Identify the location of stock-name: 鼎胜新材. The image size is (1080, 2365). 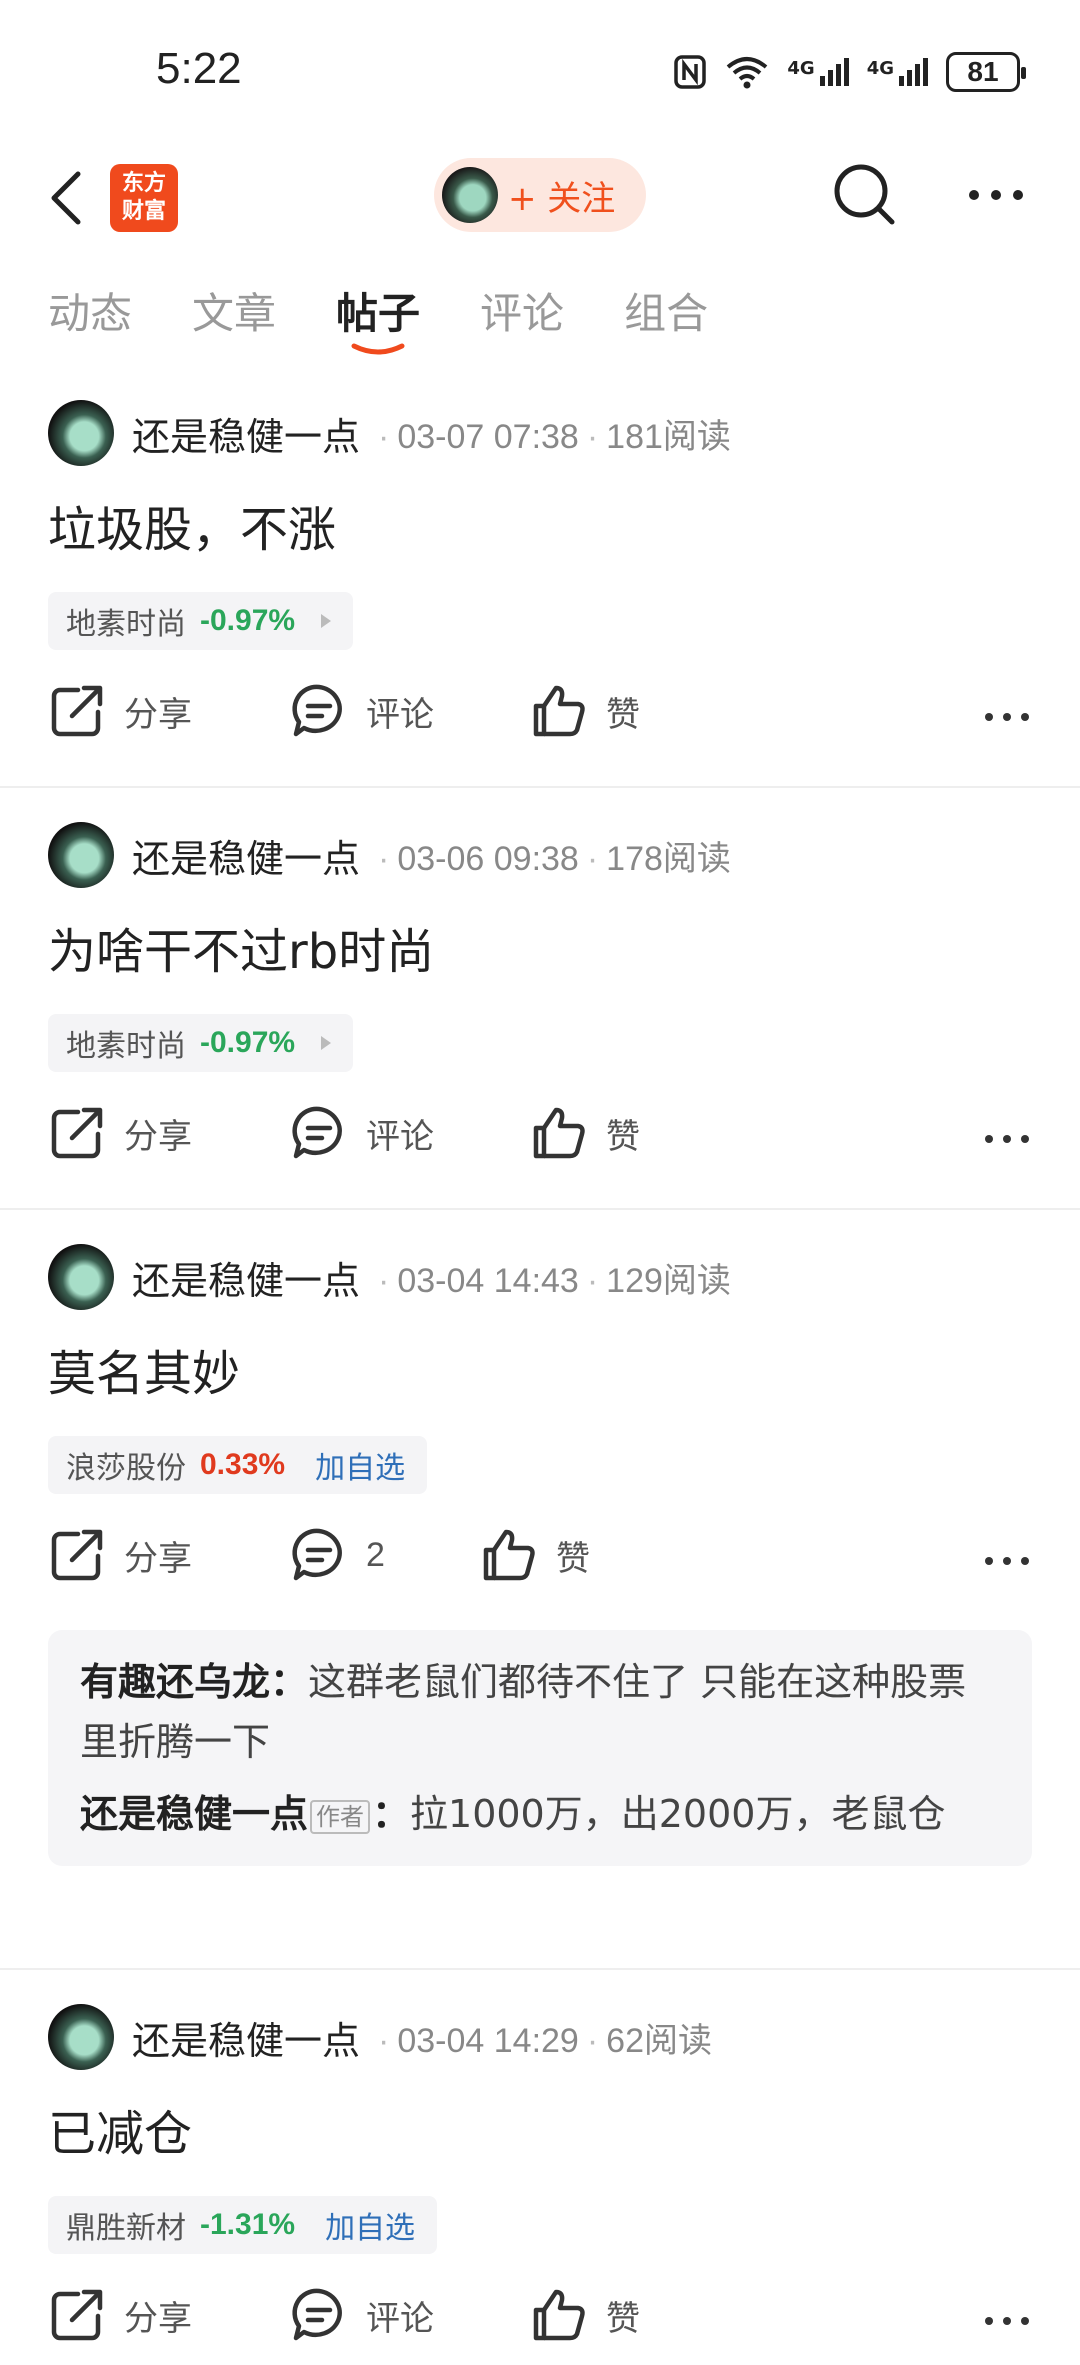
(126, 2228).